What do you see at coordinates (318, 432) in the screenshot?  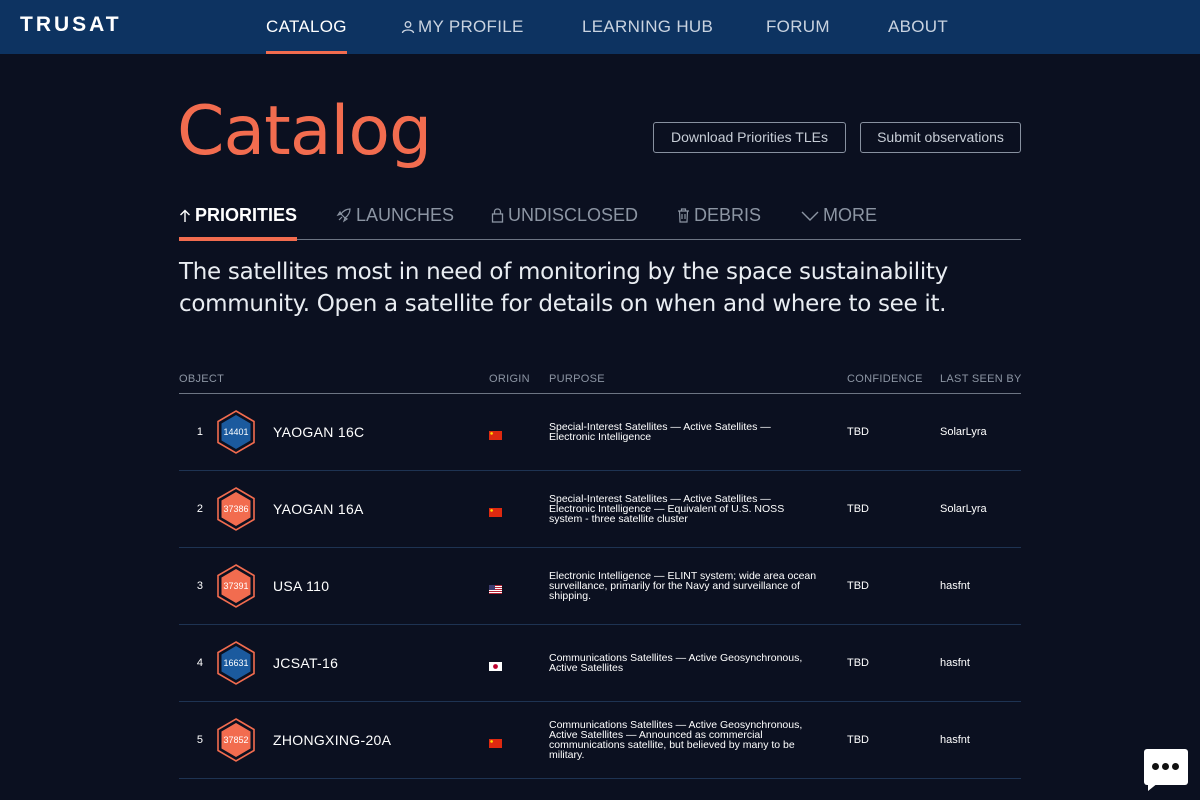 I see `satellite-name: YAOGAN 16C` at bounding box center [318, 432].